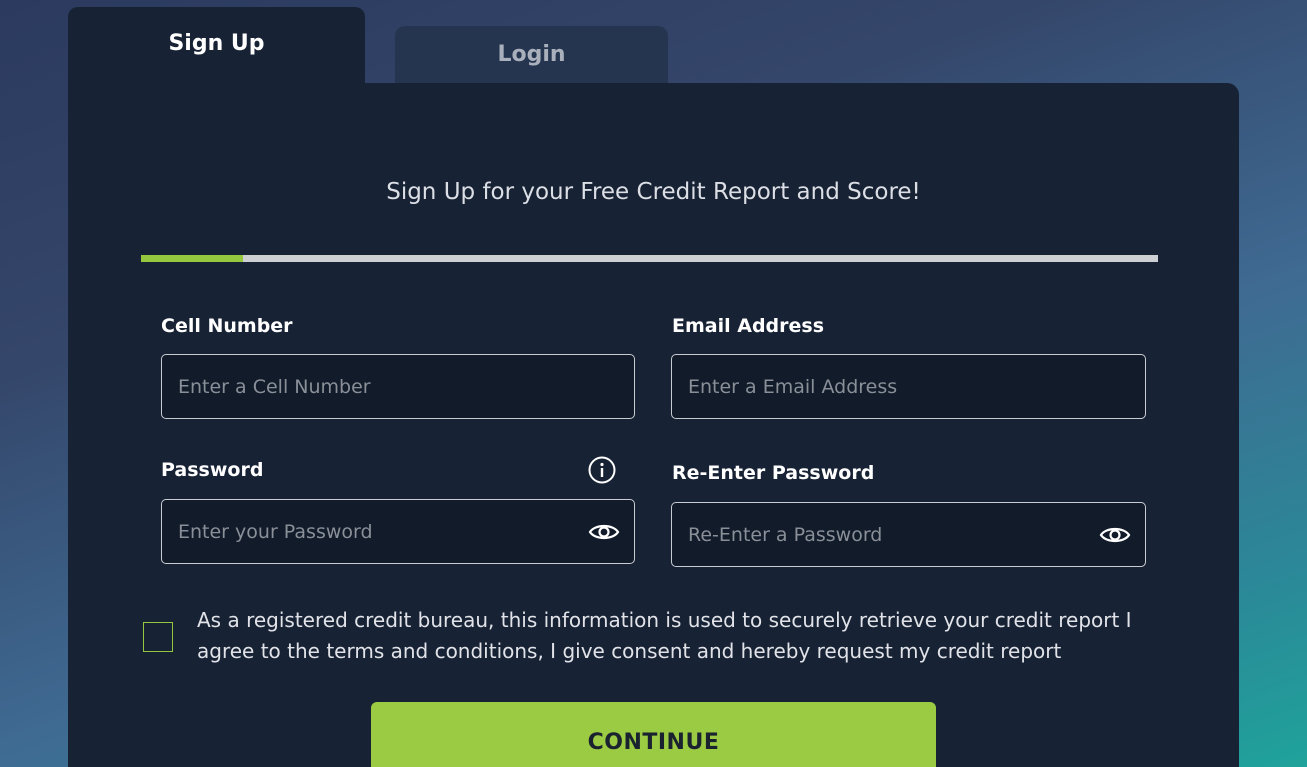  I want to click on cell-number-label: Cell Number, so click(227, 326).